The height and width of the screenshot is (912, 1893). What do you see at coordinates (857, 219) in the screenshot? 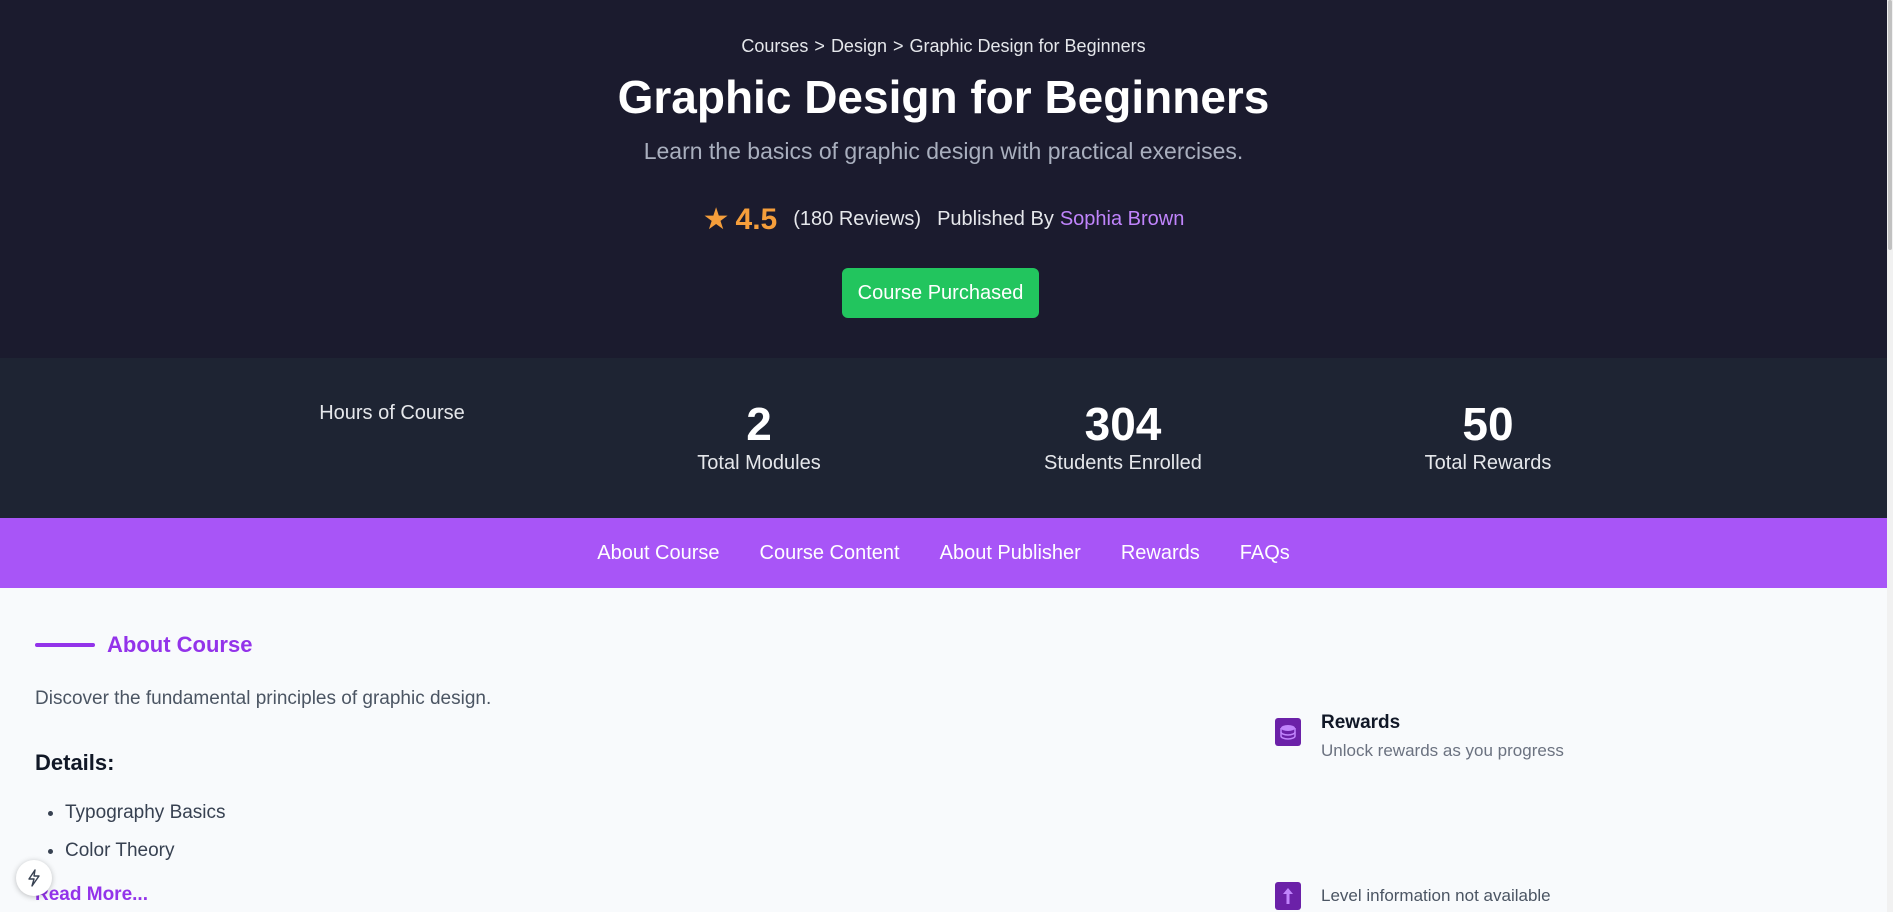
I see `reviews-count: (180 Reviews)` at bounding box center [857, 219].